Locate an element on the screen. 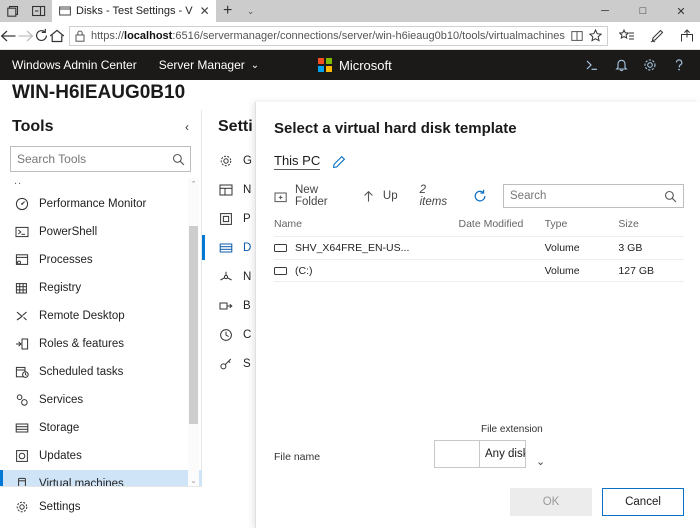  favorites-icon is located at coordinates (627, 36).